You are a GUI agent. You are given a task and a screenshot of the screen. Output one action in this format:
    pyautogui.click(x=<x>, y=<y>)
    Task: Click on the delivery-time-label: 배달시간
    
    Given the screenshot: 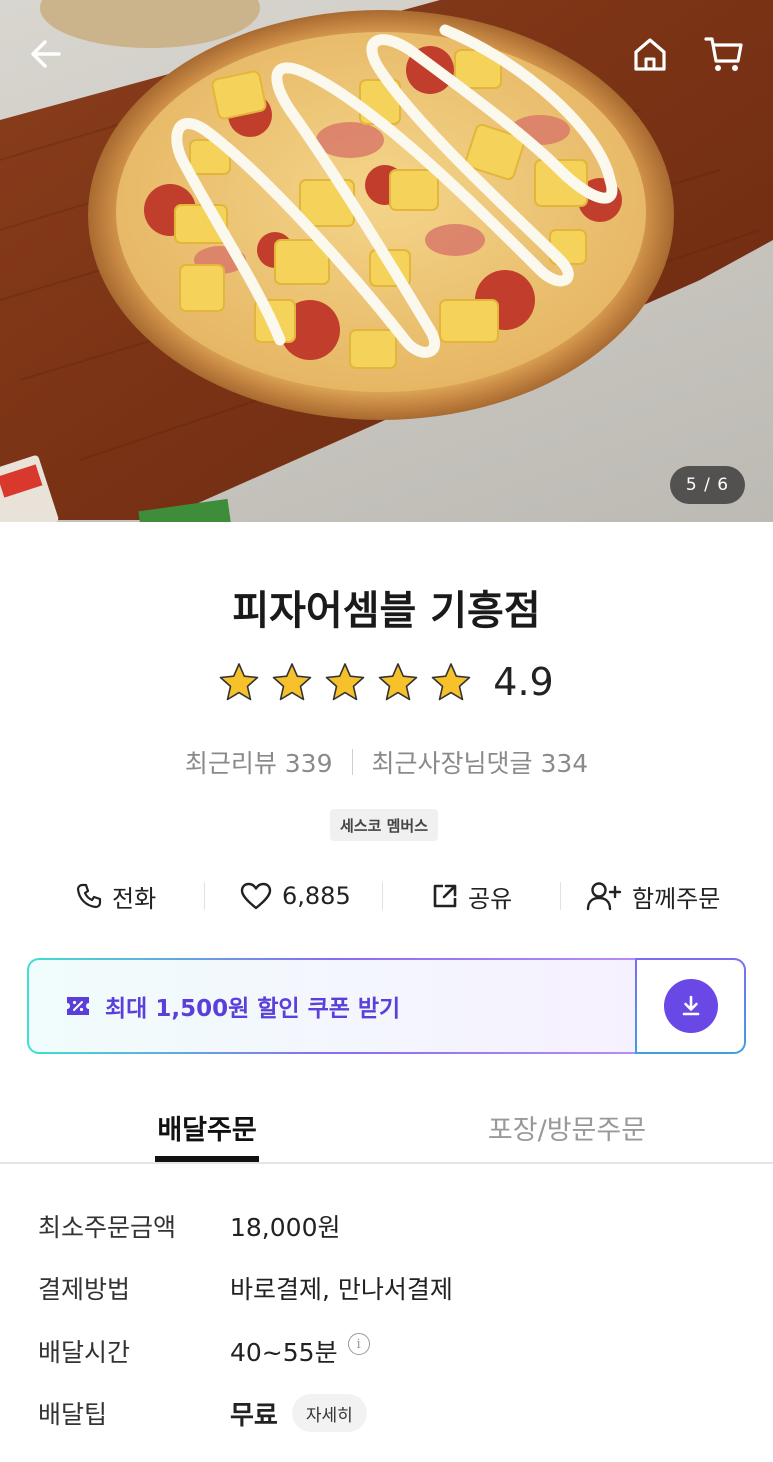 What is the action you would take?
    pyautogui.click(x=84, y=1352)
    